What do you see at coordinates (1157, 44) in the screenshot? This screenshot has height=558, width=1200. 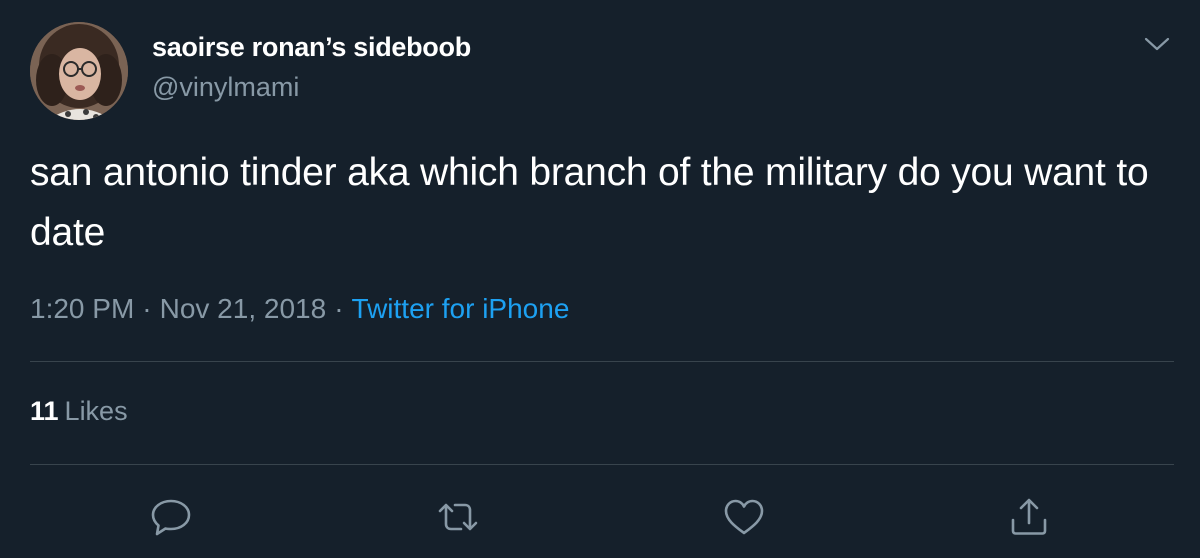 I see `chevron-down-icon` at bounding box center [1157, 44].